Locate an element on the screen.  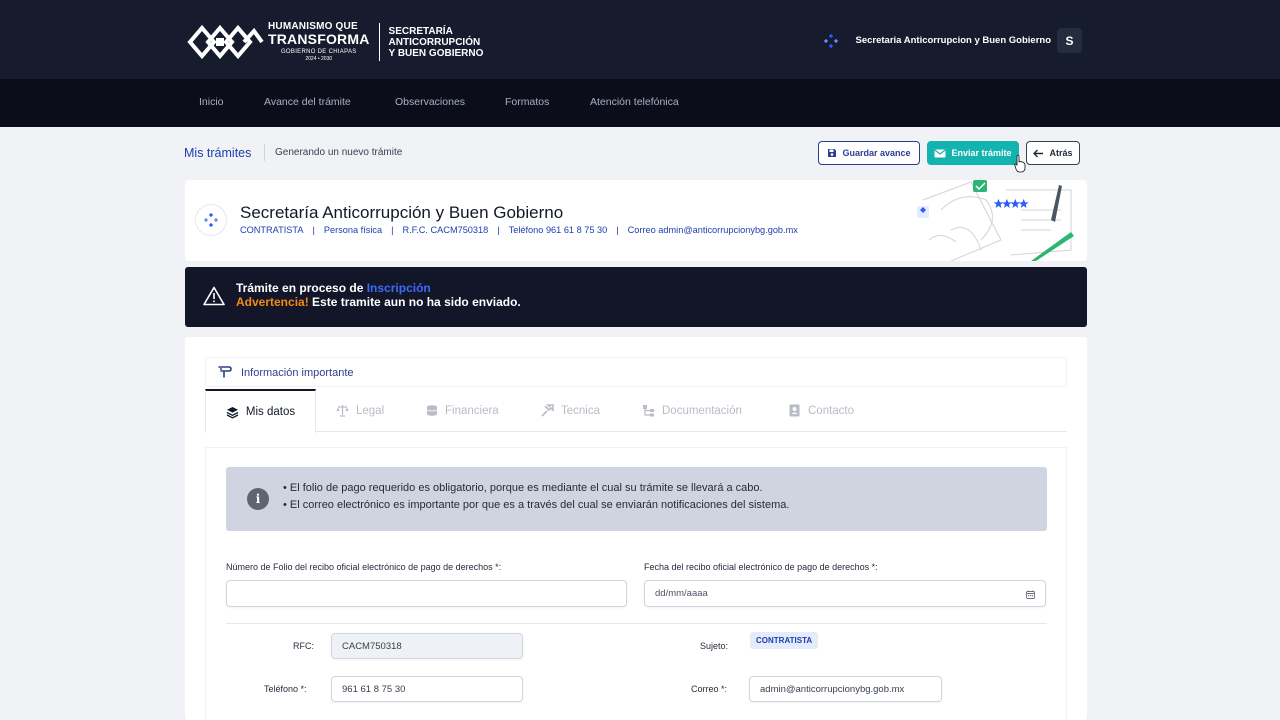
org-line1: SECRETARÍA is located at coordinates (420, 31).